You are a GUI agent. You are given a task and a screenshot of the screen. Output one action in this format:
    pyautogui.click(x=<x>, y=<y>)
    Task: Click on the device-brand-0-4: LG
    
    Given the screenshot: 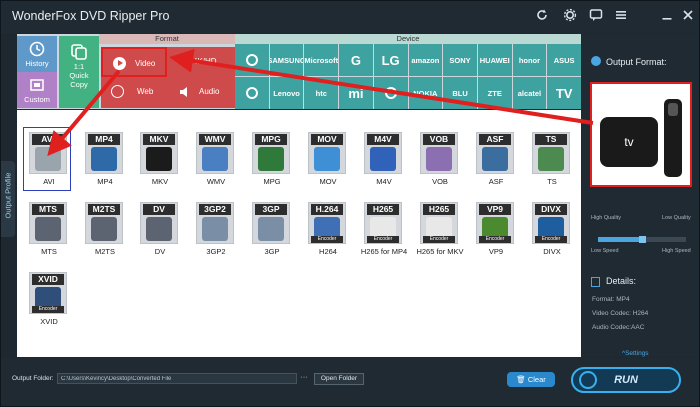 What is the action you would take?
    pyautogui.click(x=390, y=60)
    